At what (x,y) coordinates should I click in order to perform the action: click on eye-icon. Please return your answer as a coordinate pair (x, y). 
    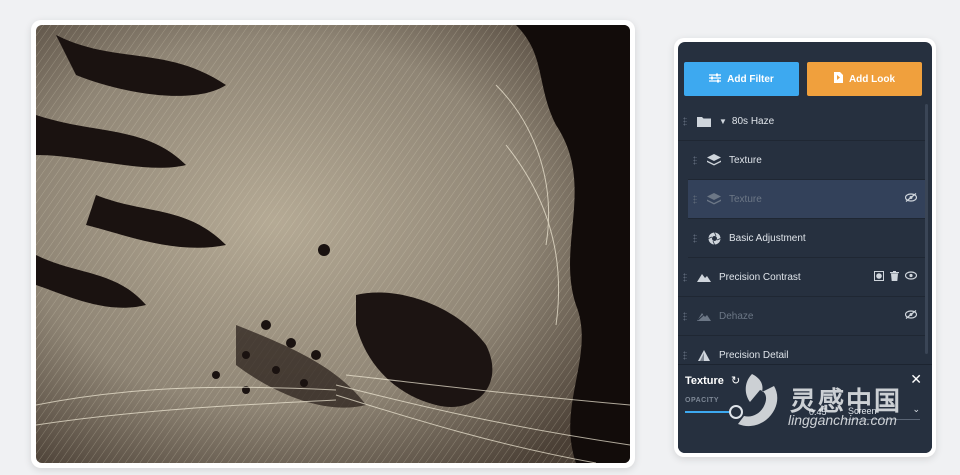
    Looking at the image, I should click on (911, 277).